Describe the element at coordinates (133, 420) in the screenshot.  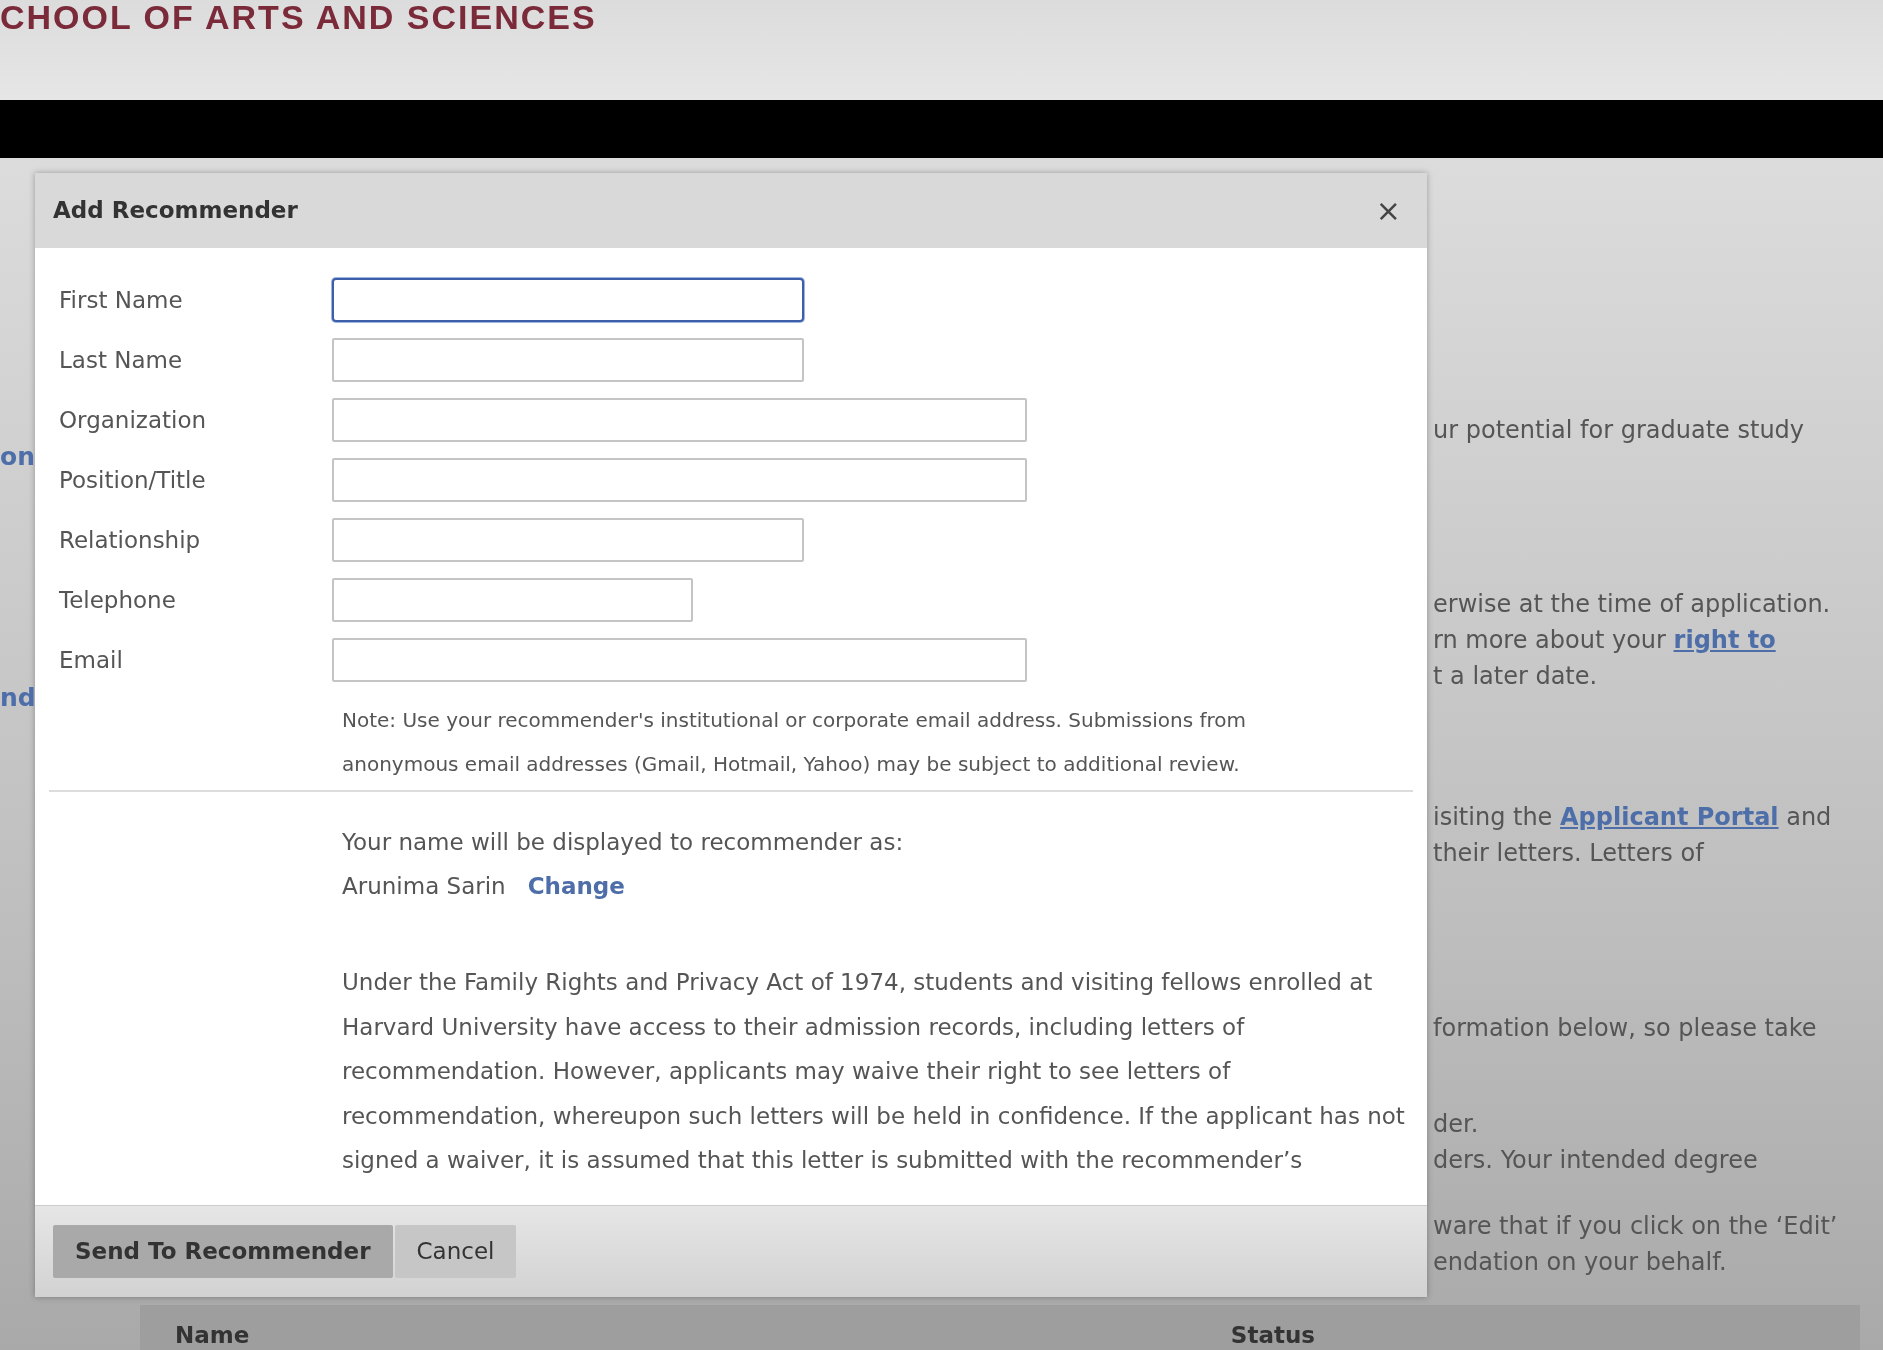
I see `field-label: Organization` at that location.